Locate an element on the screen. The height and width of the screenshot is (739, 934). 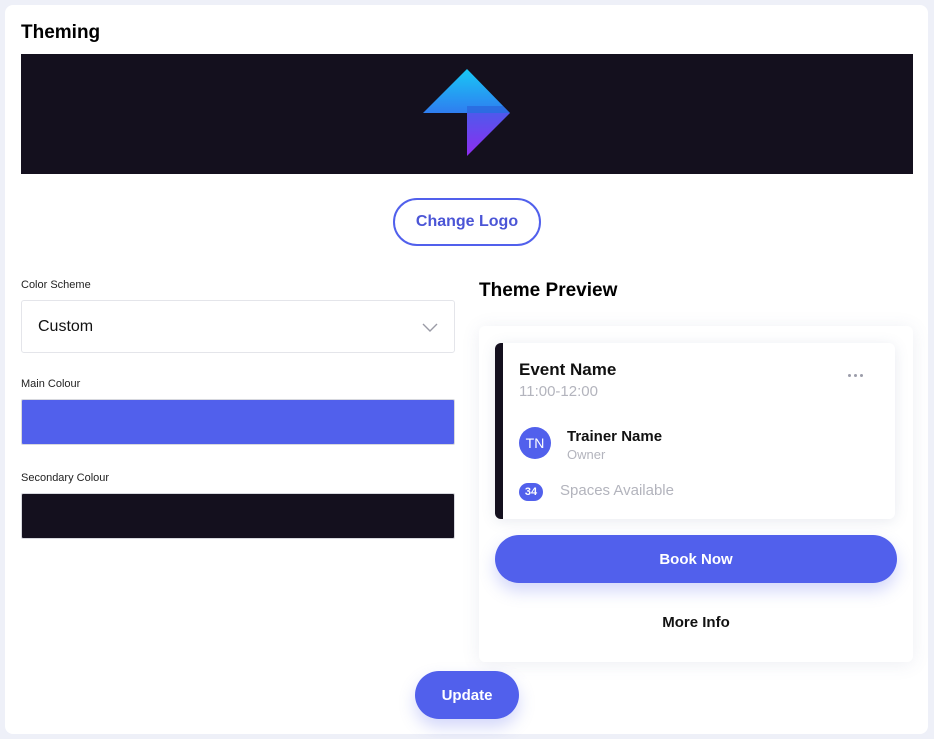
secondary-colour-label: Secondary Colour is located at coordinates (65, 478).